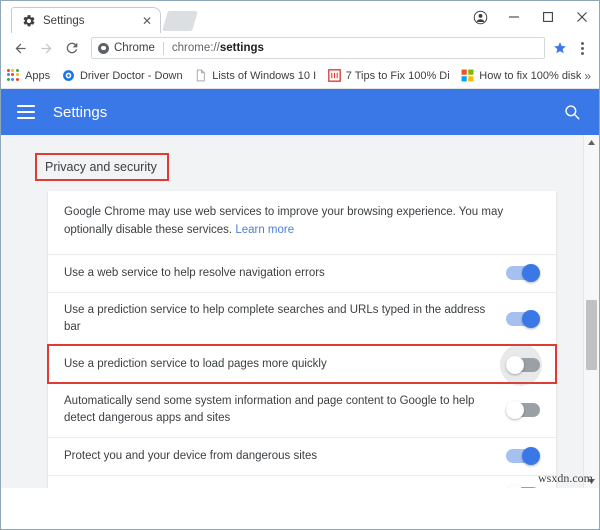  What do you see at coordinates (397, 75) in the screenshot?
I see `bookmark-label: 7 Tips to Fix 100% Di` at bounding box center [397, 75].